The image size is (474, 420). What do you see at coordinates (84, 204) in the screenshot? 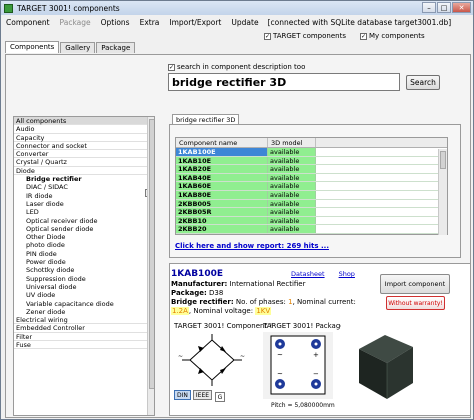
I see `category-item: Laser diode` at bounding box center [84, 204].